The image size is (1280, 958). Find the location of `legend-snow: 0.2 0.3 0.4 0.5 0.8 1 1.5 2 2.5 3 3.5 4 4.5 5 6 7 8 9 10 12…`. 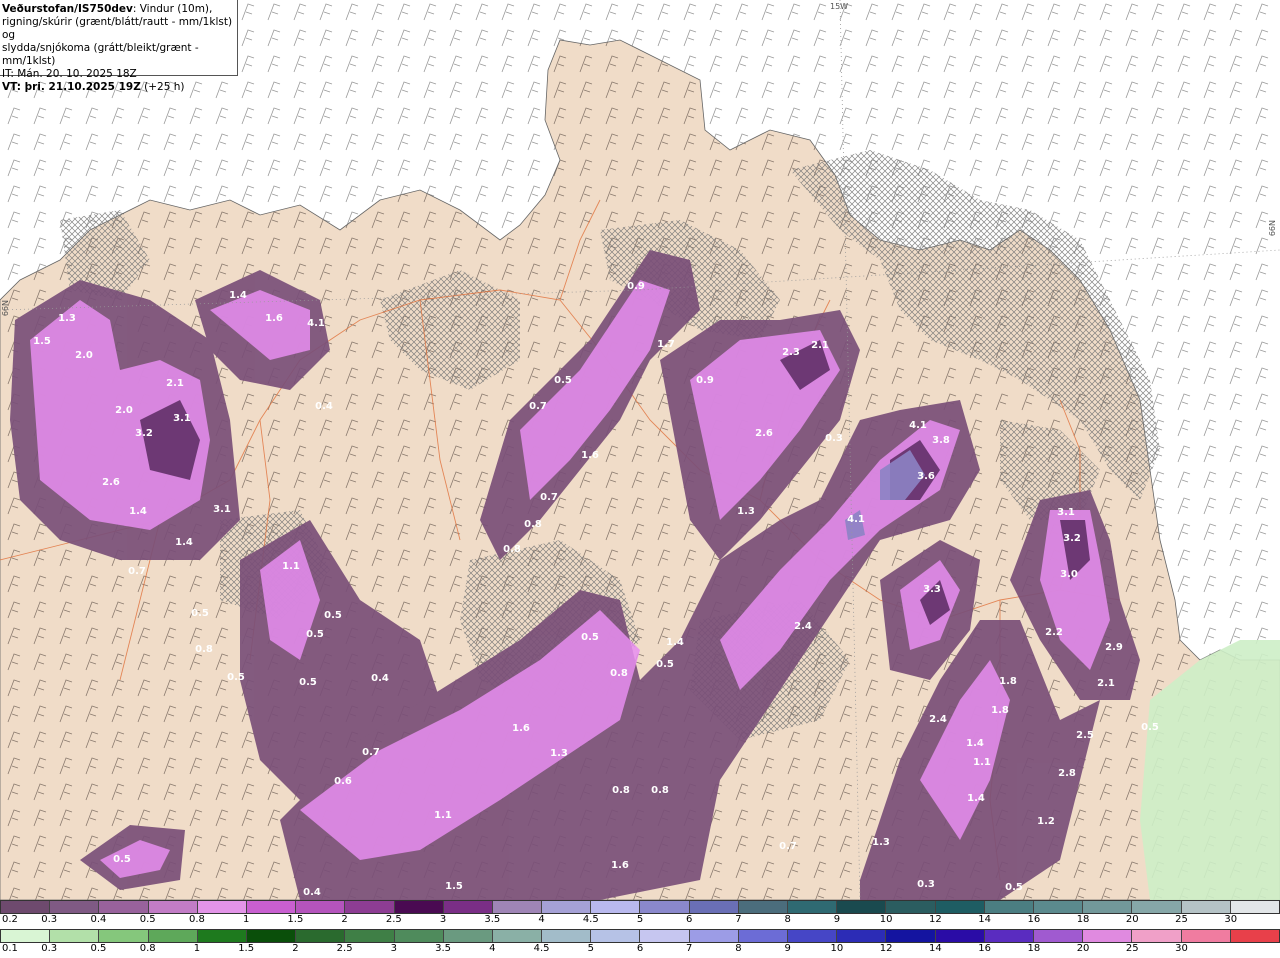

legend-snow: 0.2 0.3 0.4 0.5 0.8 1 1.5 2 2.5 3 3.5 4 4.5 5 6 7 8 9 10 12… is located at coordinates (640, 914).